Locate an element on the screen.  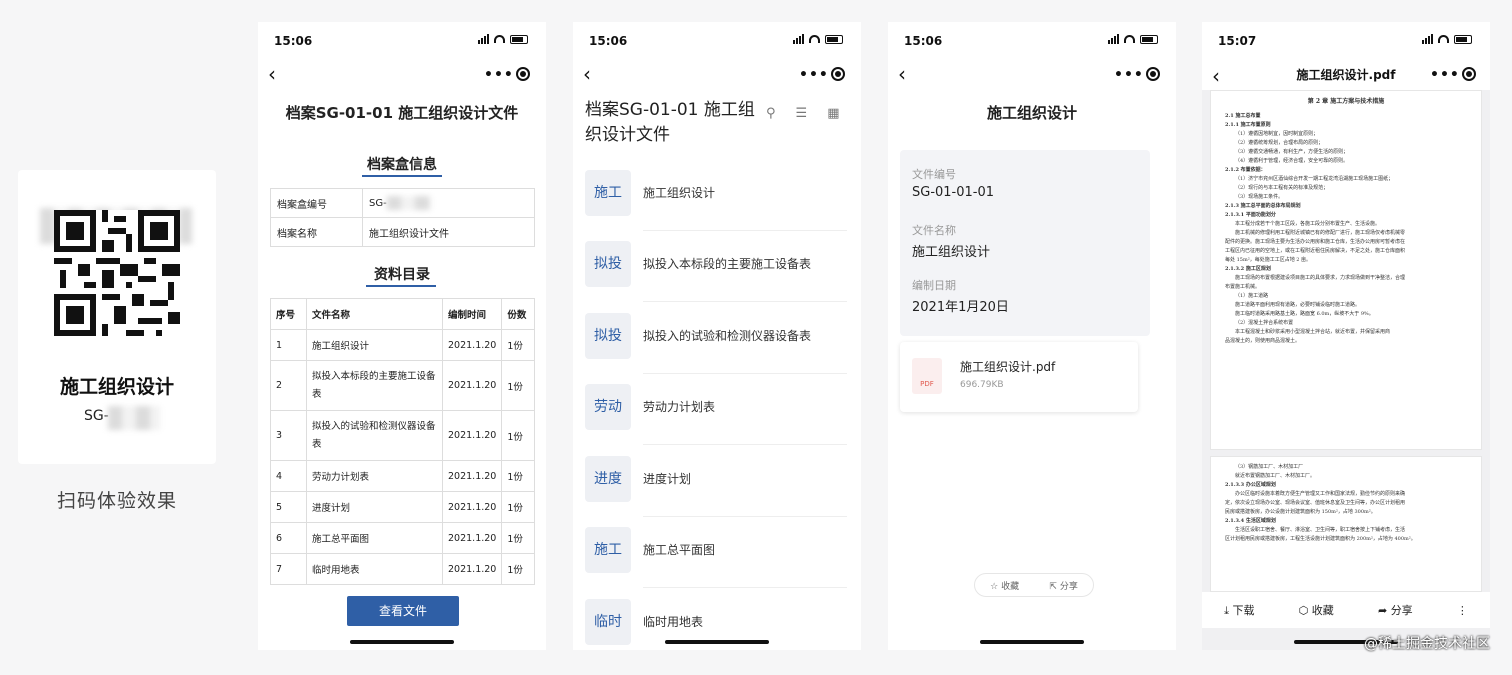
table-row: 3 拟投入的试验和检测仪器设备表 2021.1.20 1份 is located at coordinates (402, 435).